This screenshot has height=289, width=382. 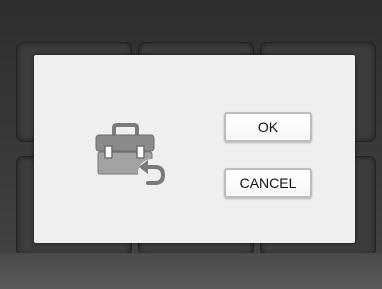 I want to click on background-strip, so click(x=191, y=271).